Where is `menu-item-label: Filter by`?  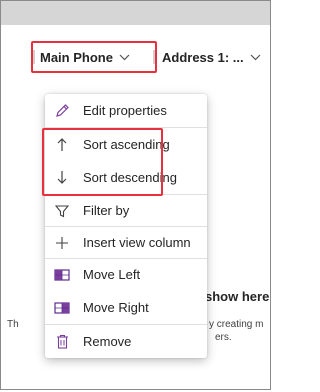 menu-item-label: Filter by is located at coordinates (106, 210).